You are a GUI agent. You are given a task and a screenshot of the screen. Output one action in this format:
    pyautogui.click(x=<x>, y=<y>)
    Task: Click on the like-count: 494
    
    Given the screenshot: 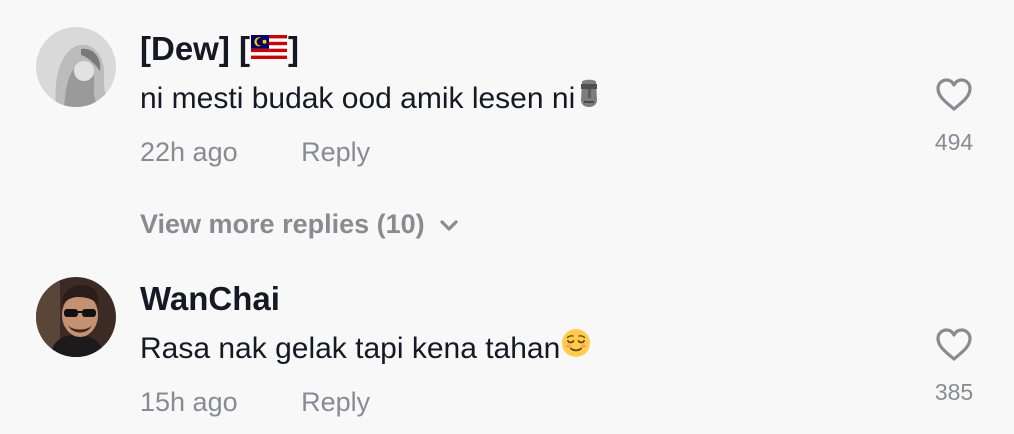 What is the action you would take?
    pyautogui.click(x=954, y=142)
    